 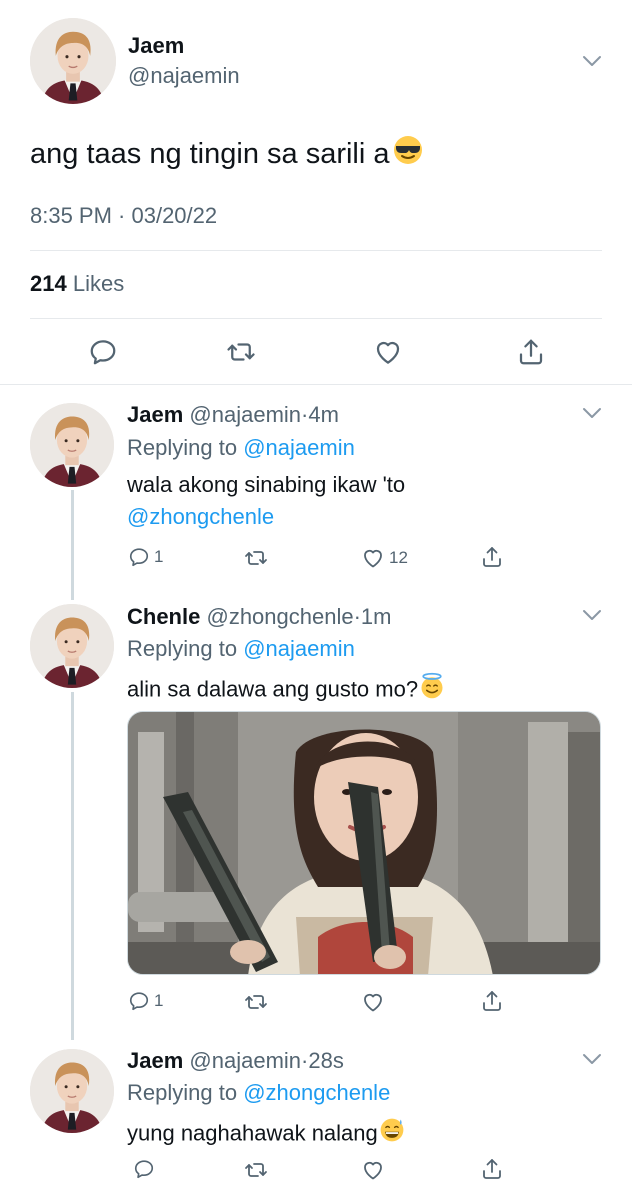 I want to click on author-name: Chenle, so click(x=163, y=616).